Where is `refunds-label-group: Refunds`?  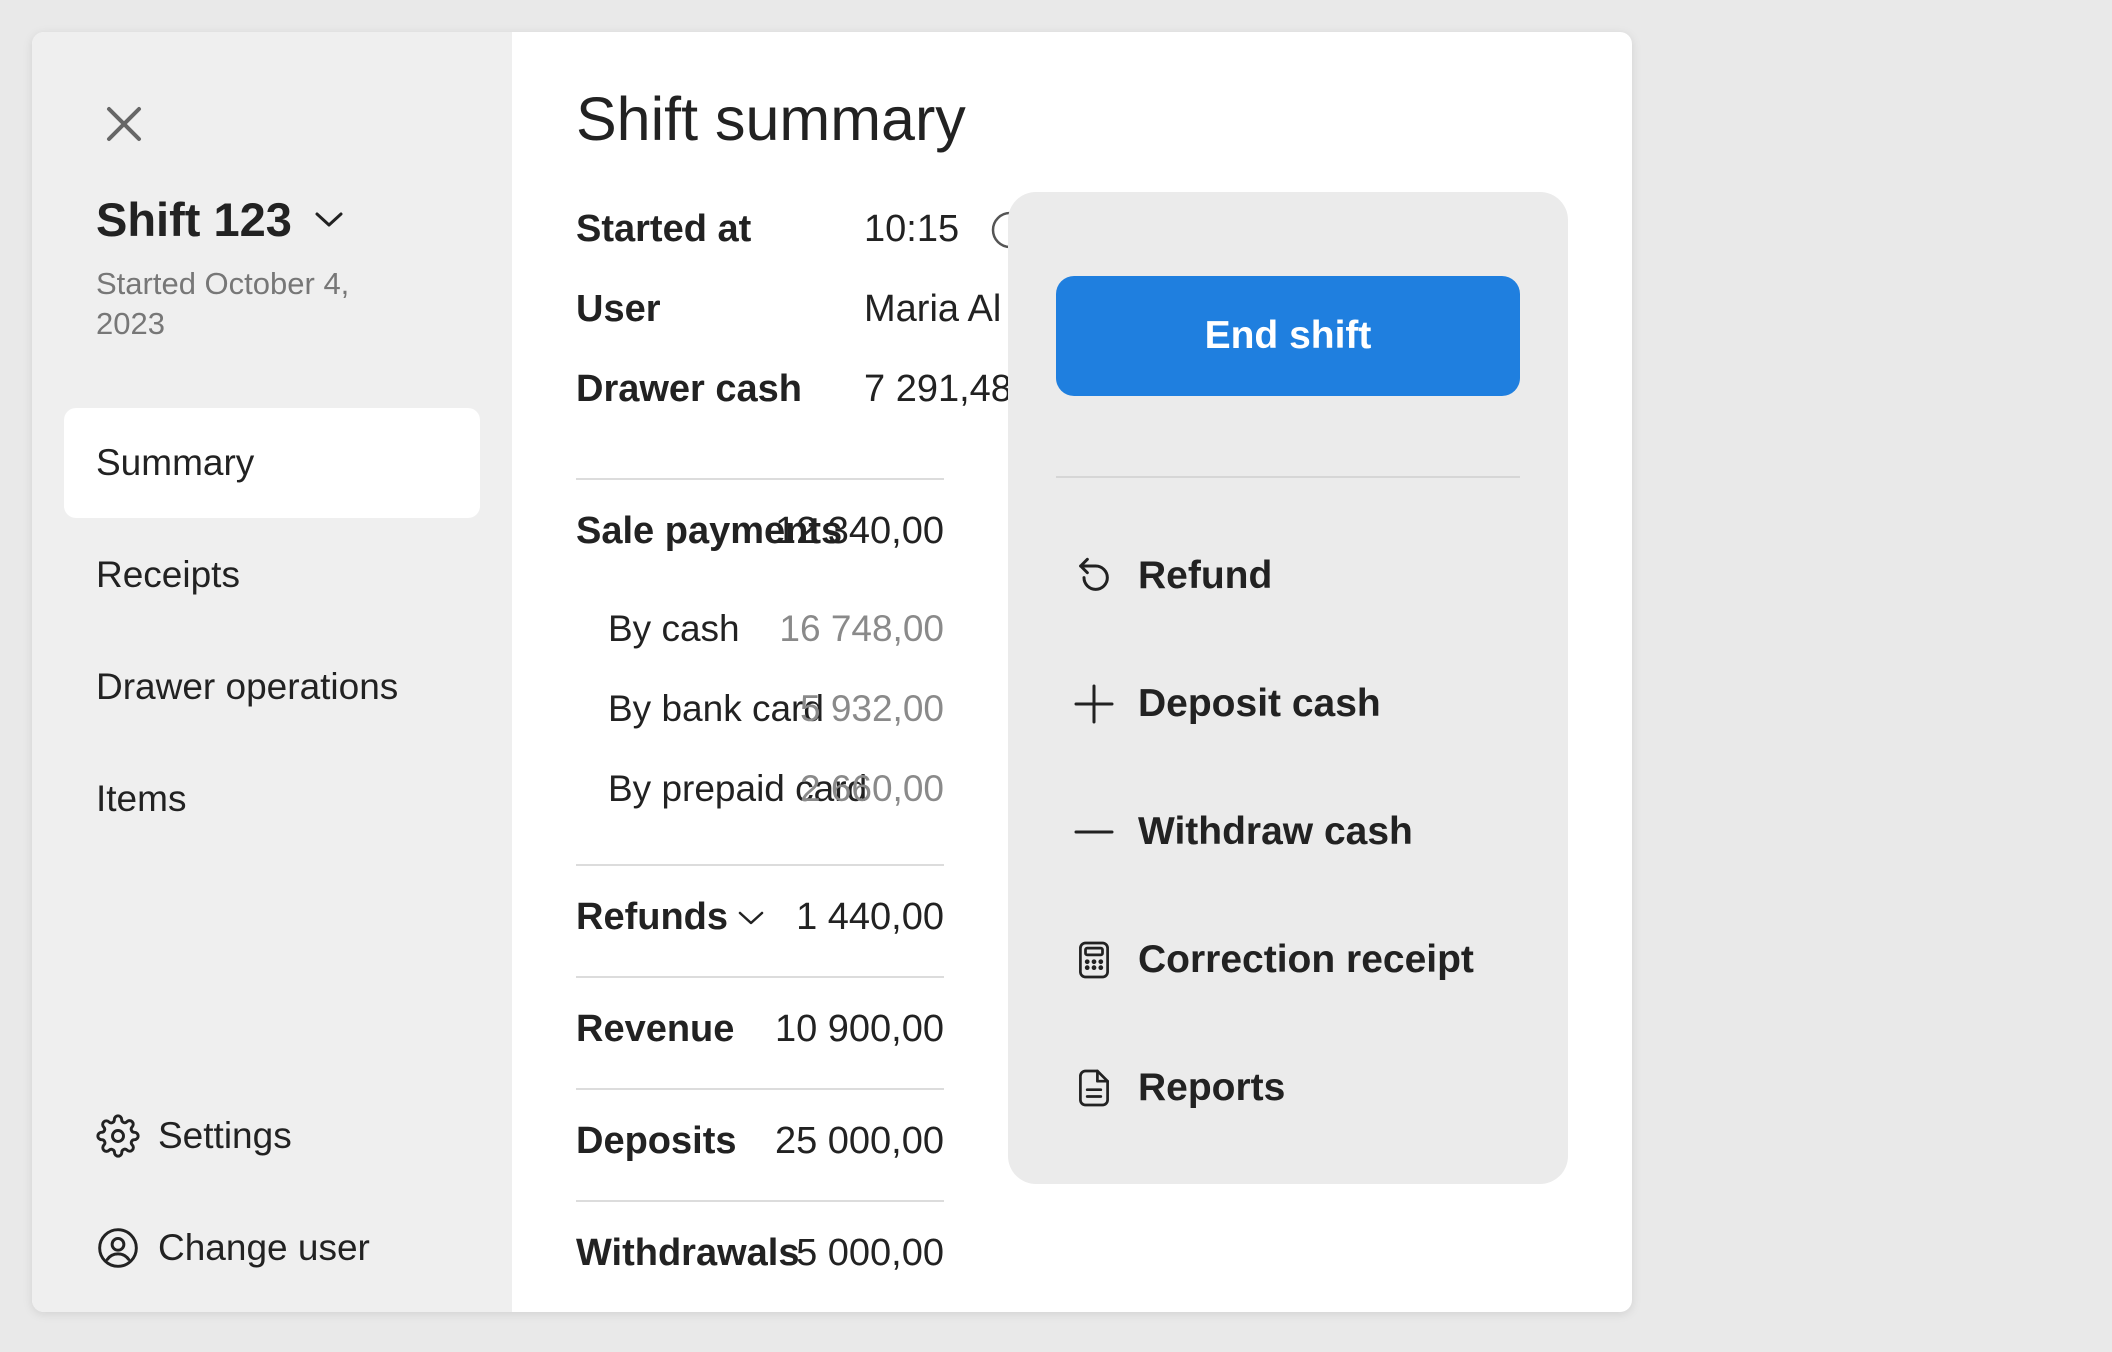 refunds-label-group: Refunds is located at coordinates (670, 917).